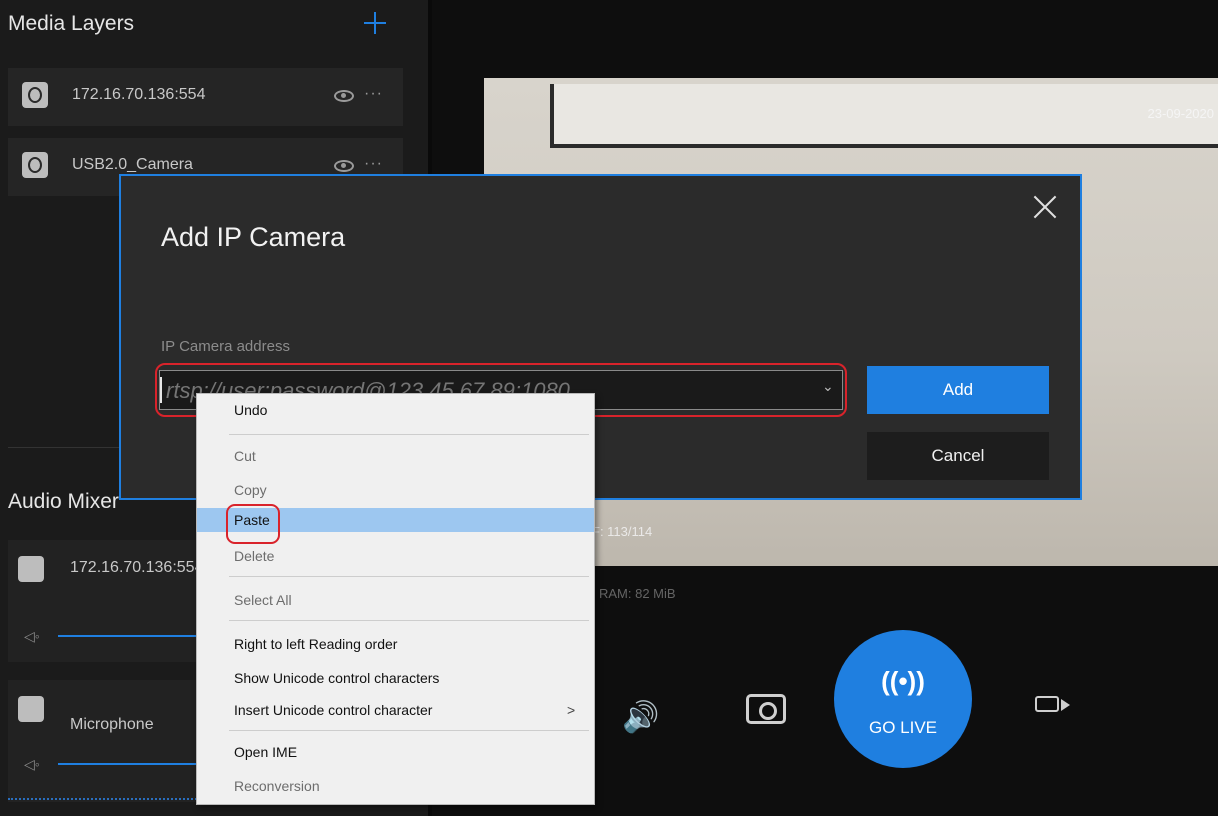 This screenshot has height=816, width=1218. What do you see at coordinates (958, 456) in the screenshot?
I see `cancel-button: Cancel` at bounding box center [958, 456].